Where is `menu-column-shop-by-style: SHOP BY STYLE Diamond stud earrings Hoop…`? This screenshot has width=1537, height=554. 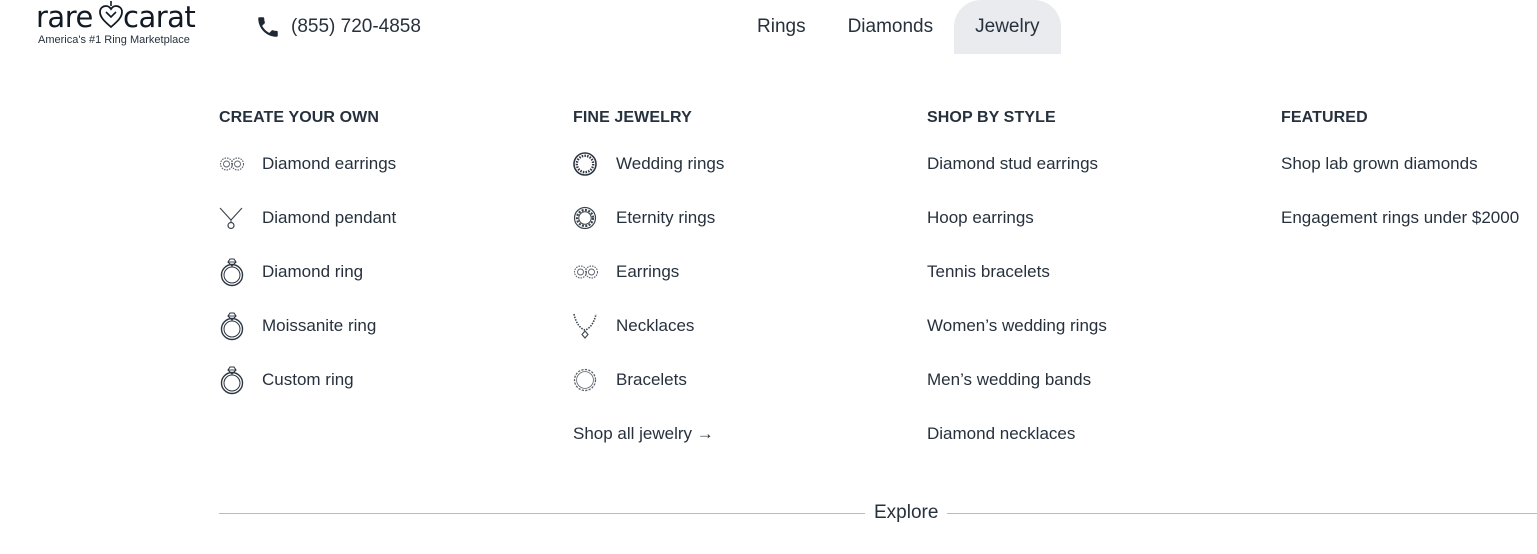
menu-column-shop-by-style: SHOP BY STYLE Diamond stud earrings Hoop… is located at coordinates (1097, 292).